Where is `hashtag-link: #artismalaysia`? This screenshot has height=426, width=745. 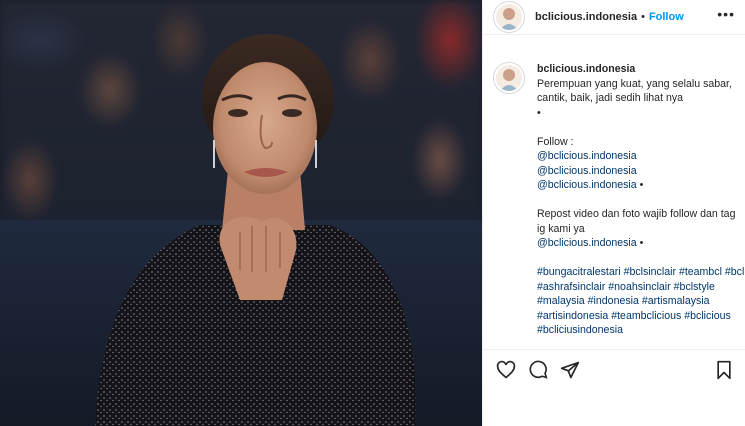 hashtag-link: #artismalaysia is located at coordinates (676, 301).